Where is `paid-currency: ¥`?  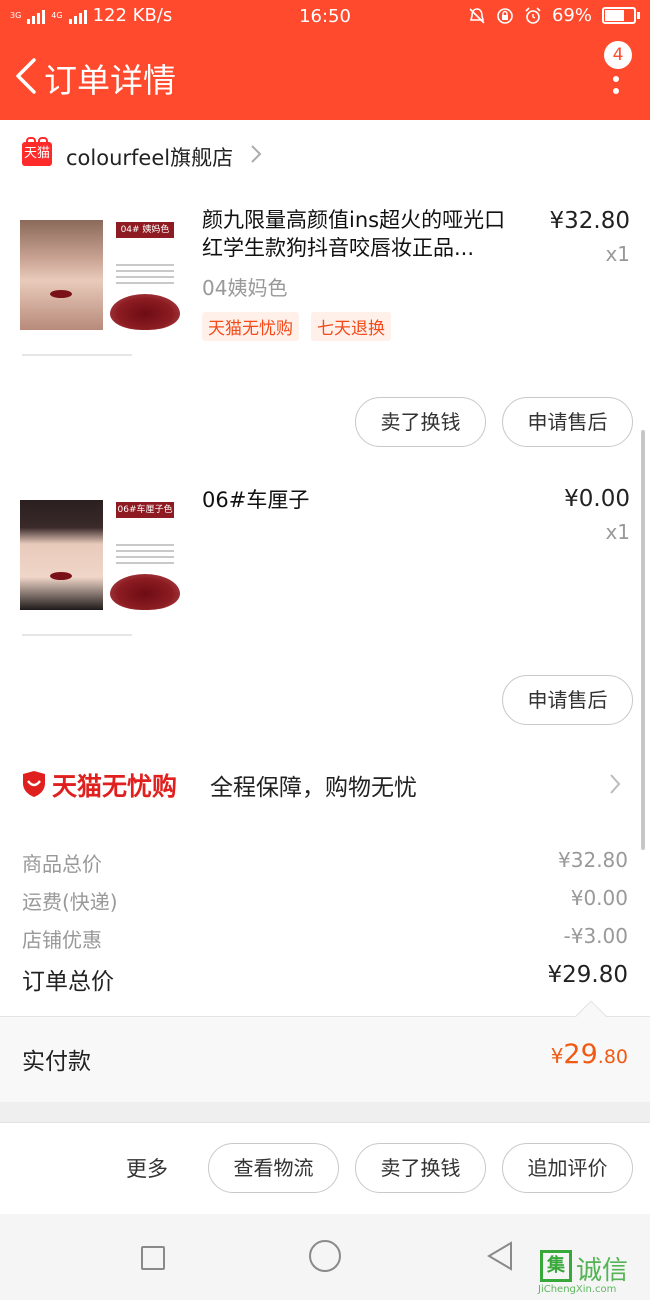
paid-currency: ¥ is located at coordinates (557, 1056).